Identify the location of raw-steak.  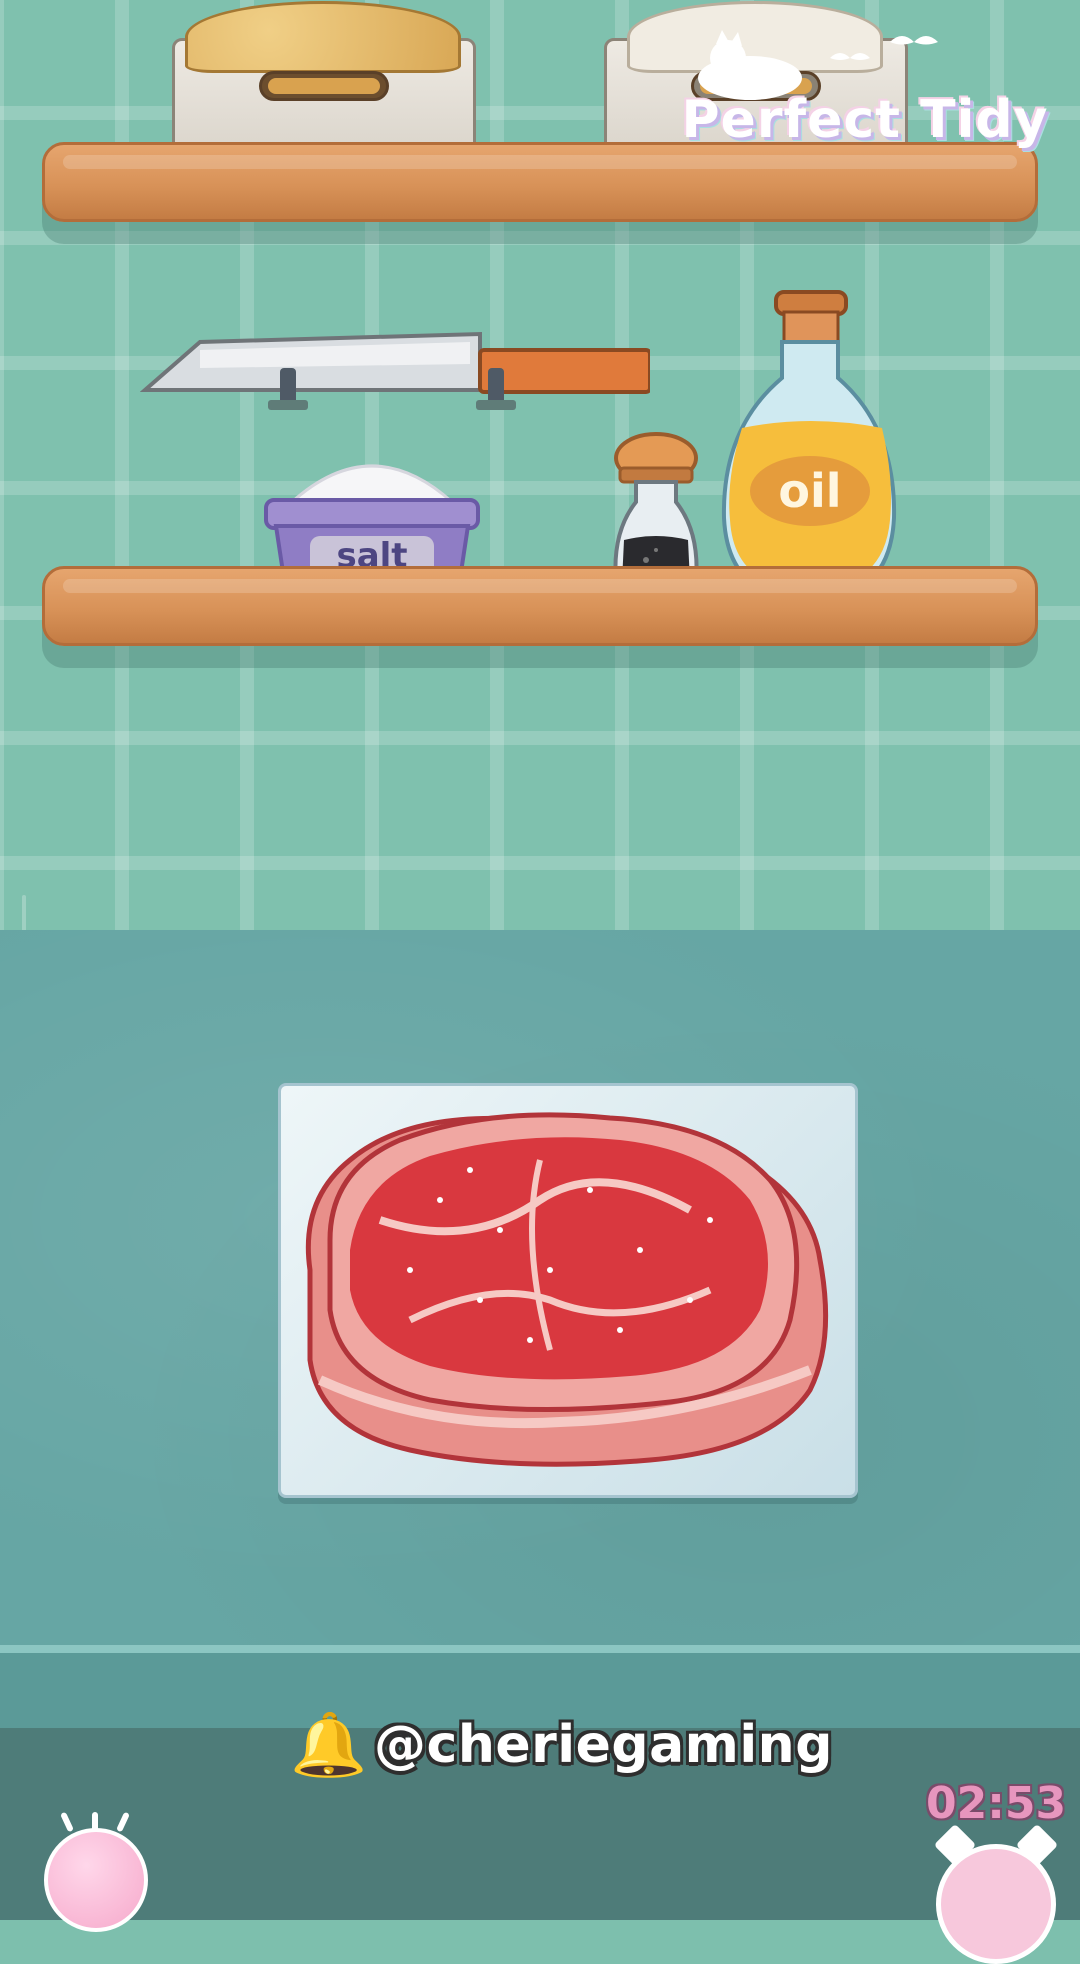
(570, 1285).